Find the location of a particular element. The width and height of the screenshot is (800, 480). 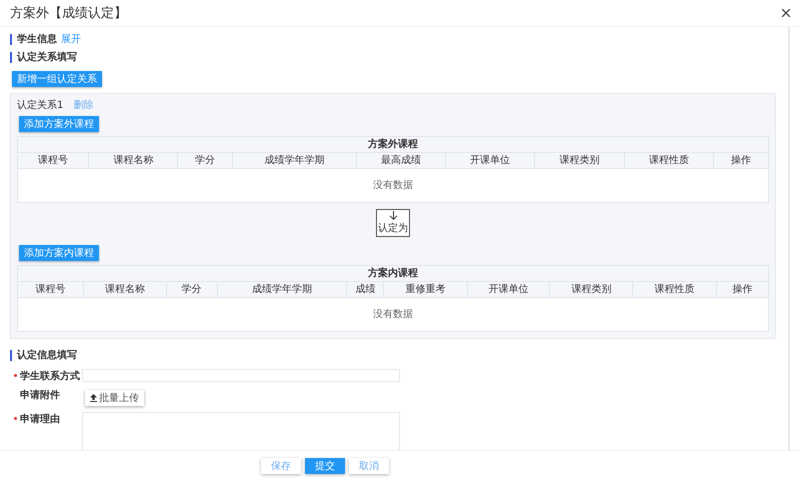

section-title: 认定关系填写 is located at coordinates (43, 57).